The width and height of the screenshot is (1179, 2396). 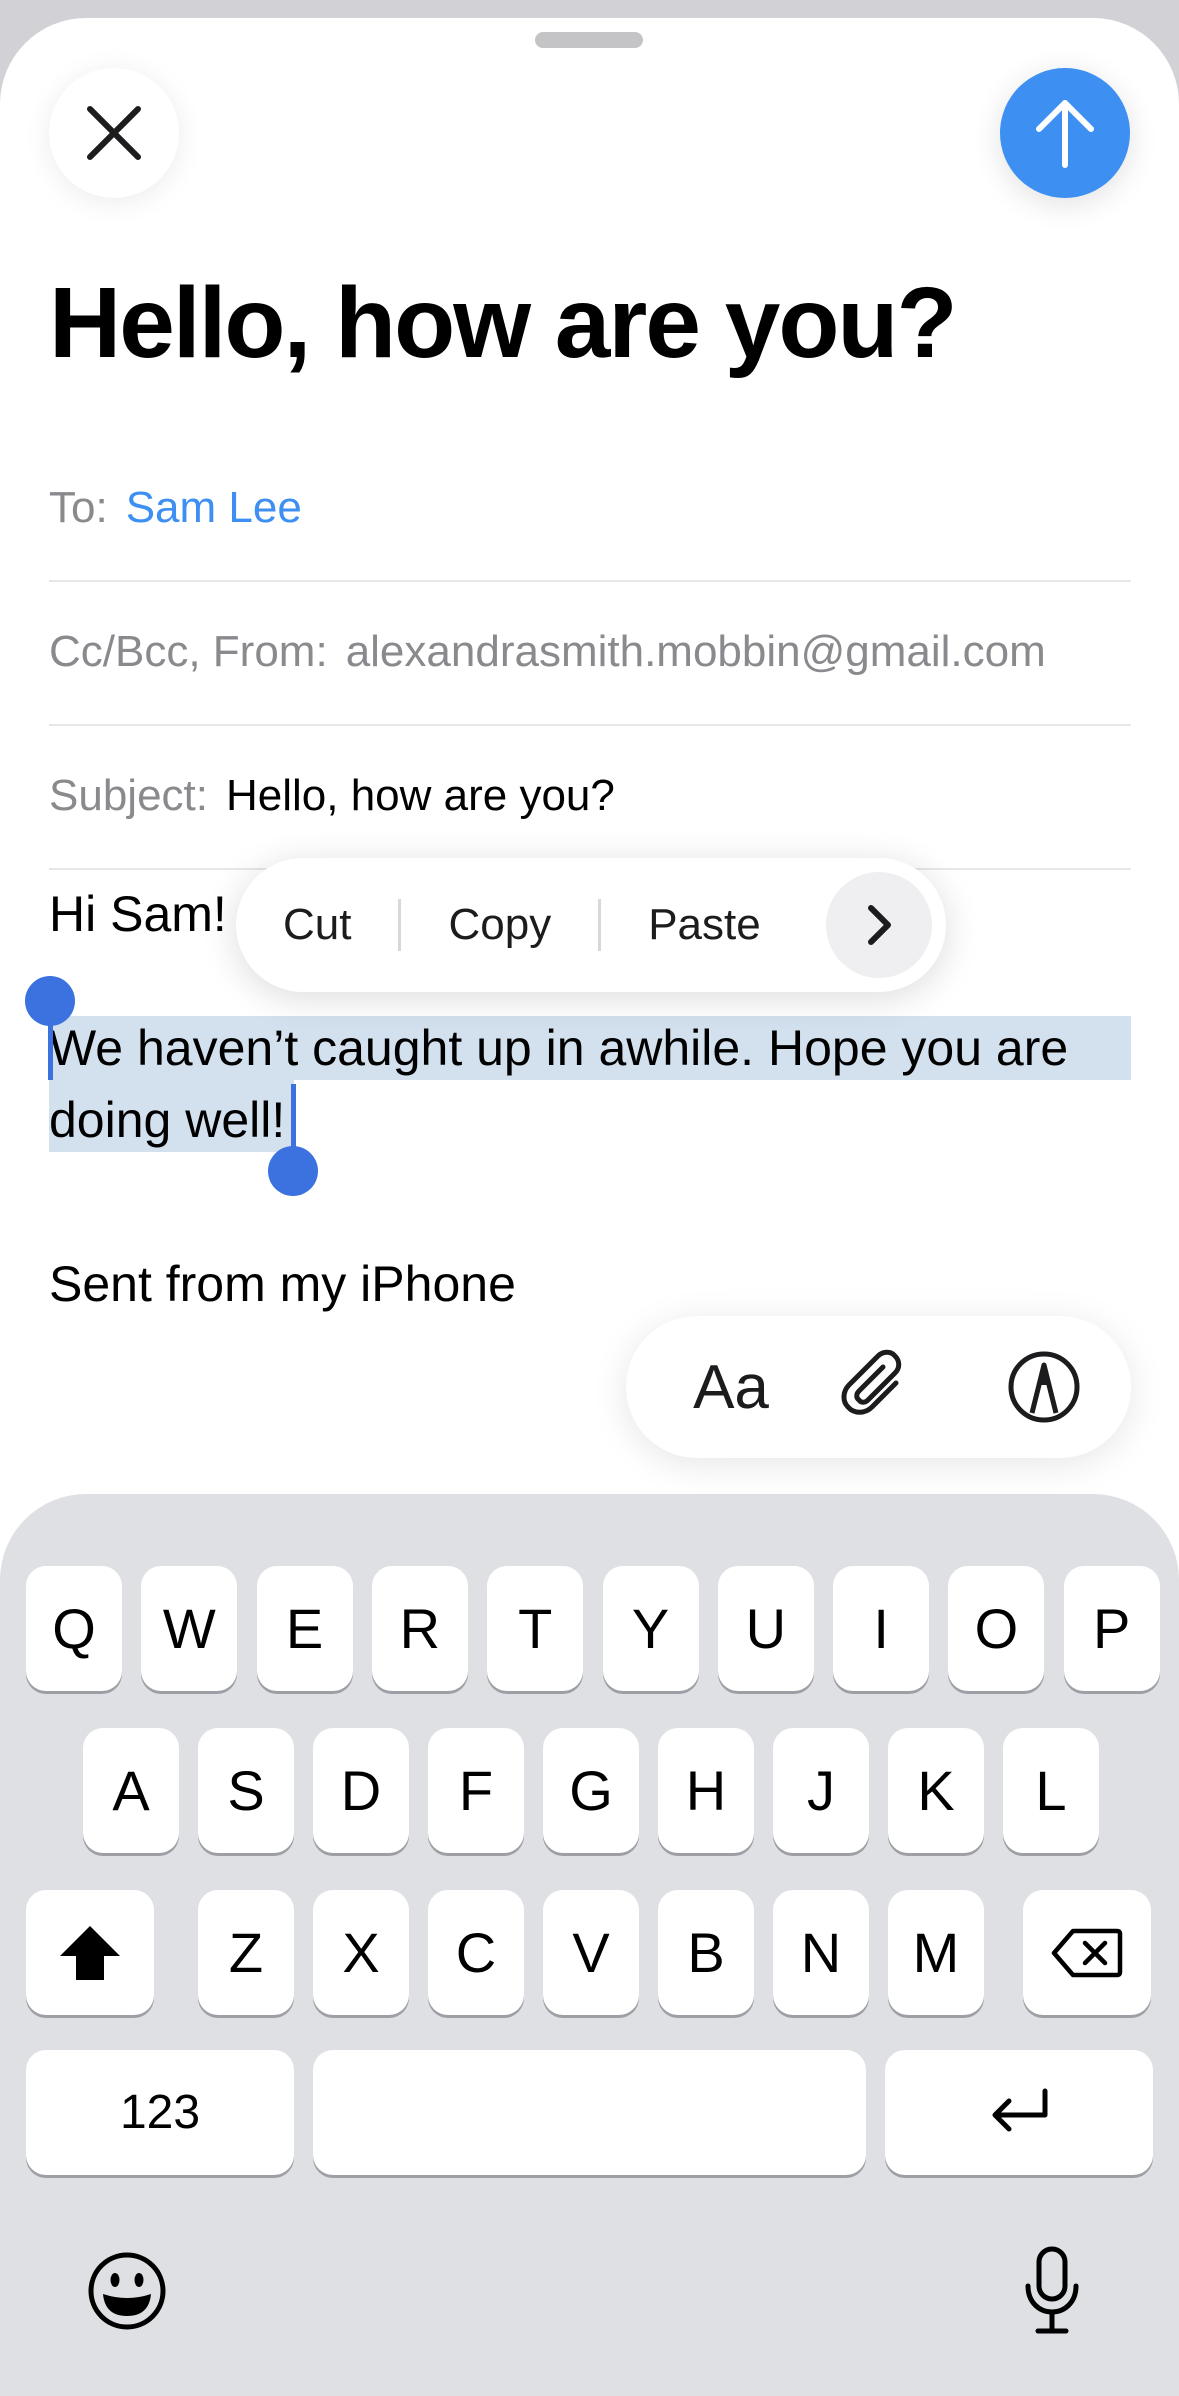 I want to click on copy-menu-item: Copy, so click(x=499, y=925).